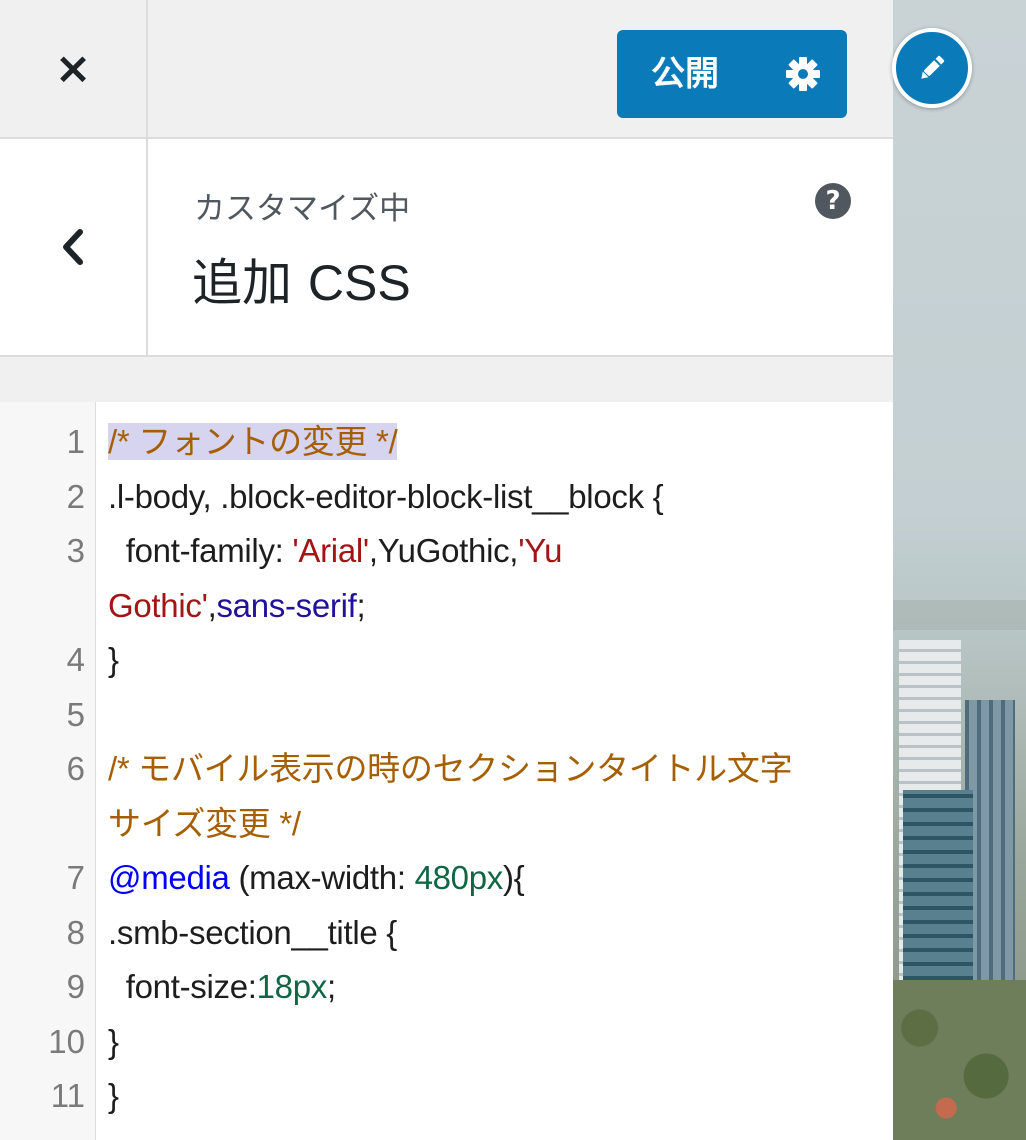 The image size is (1026, 1140). I want to click on close-button: ×, so click(74, 68).